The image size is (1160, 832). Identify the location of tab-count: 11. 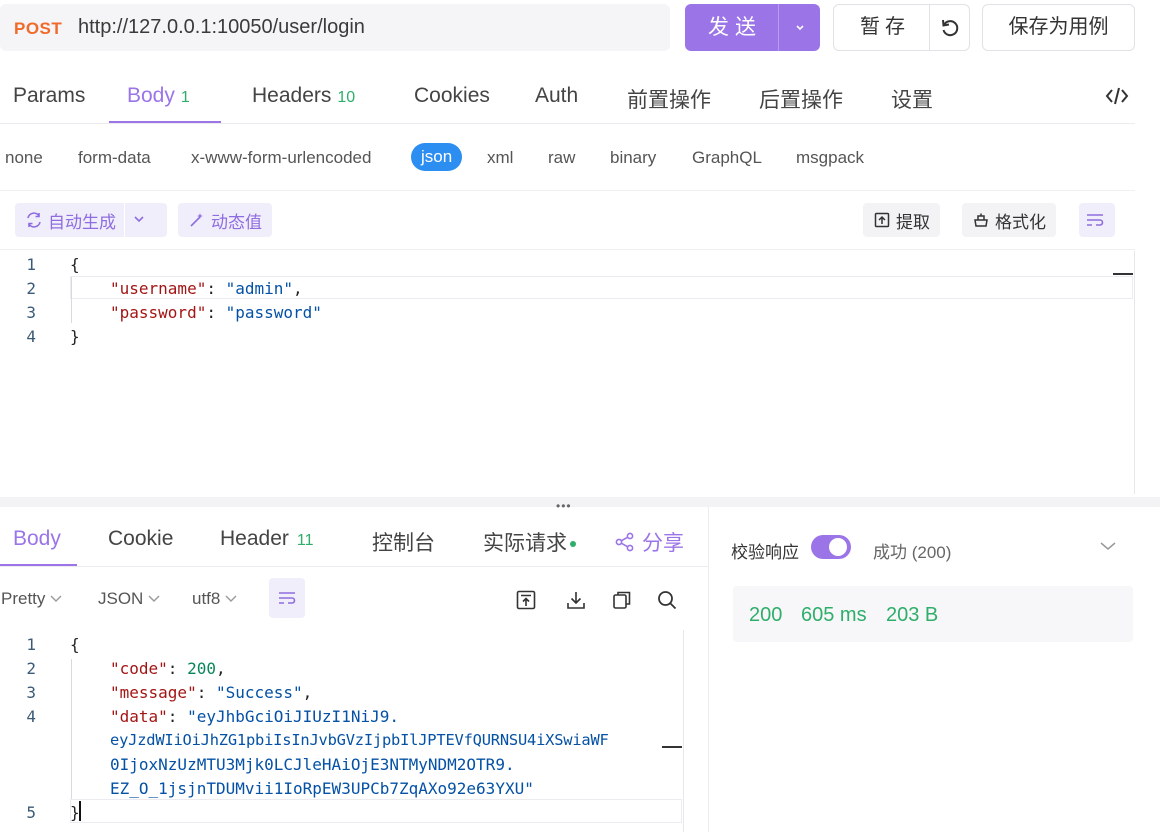
(305, 540).